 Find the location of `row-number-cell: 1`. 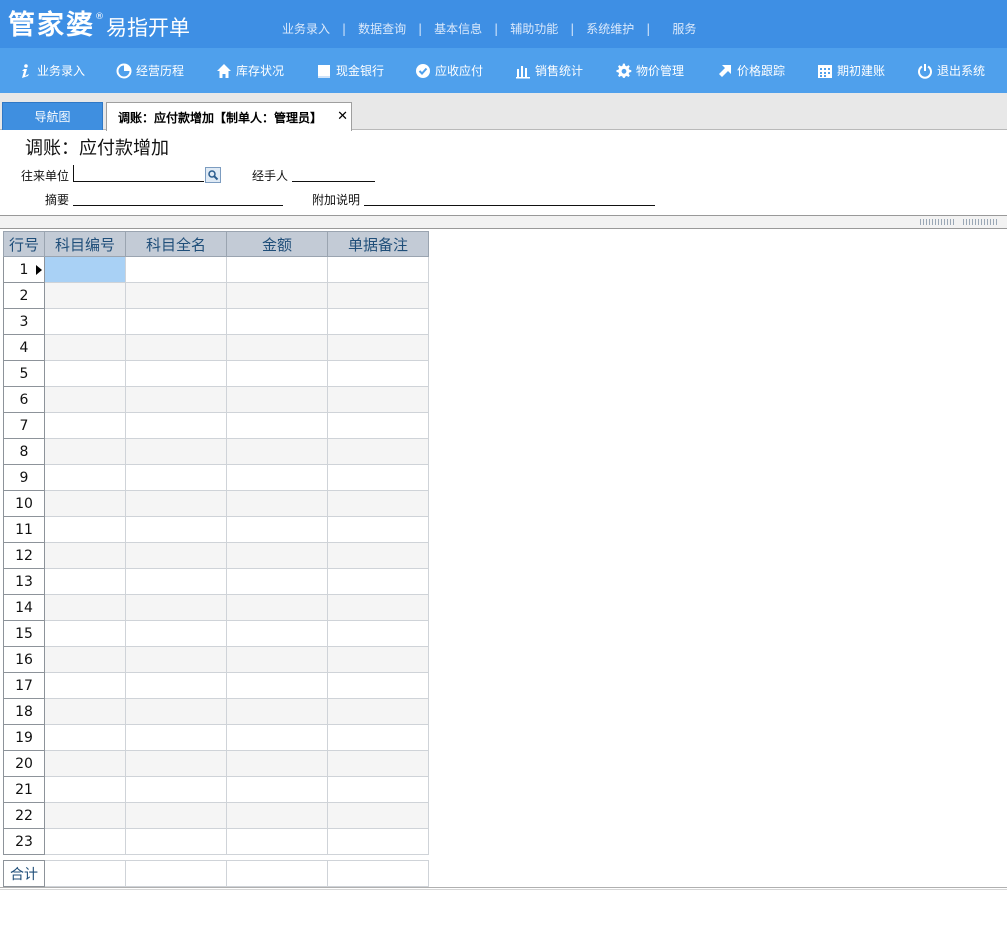

row-number-cell: 1 is located at coordinates (24, 269).